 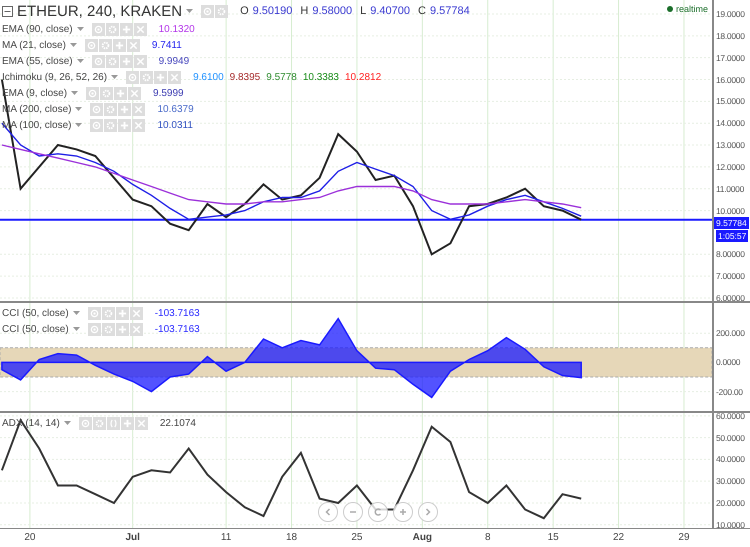 What do you see at coordinates (7, 11) in the screenshot?
I see `collapse-icon` at bounding box center [7, 11].